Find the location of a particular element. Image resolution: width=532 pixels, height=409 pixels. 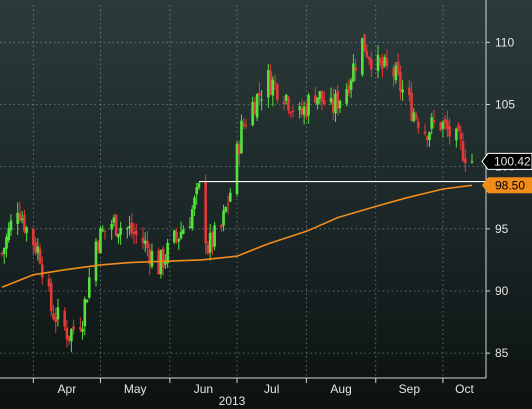

x-tick-label: May is located at coordinates (135, 389).